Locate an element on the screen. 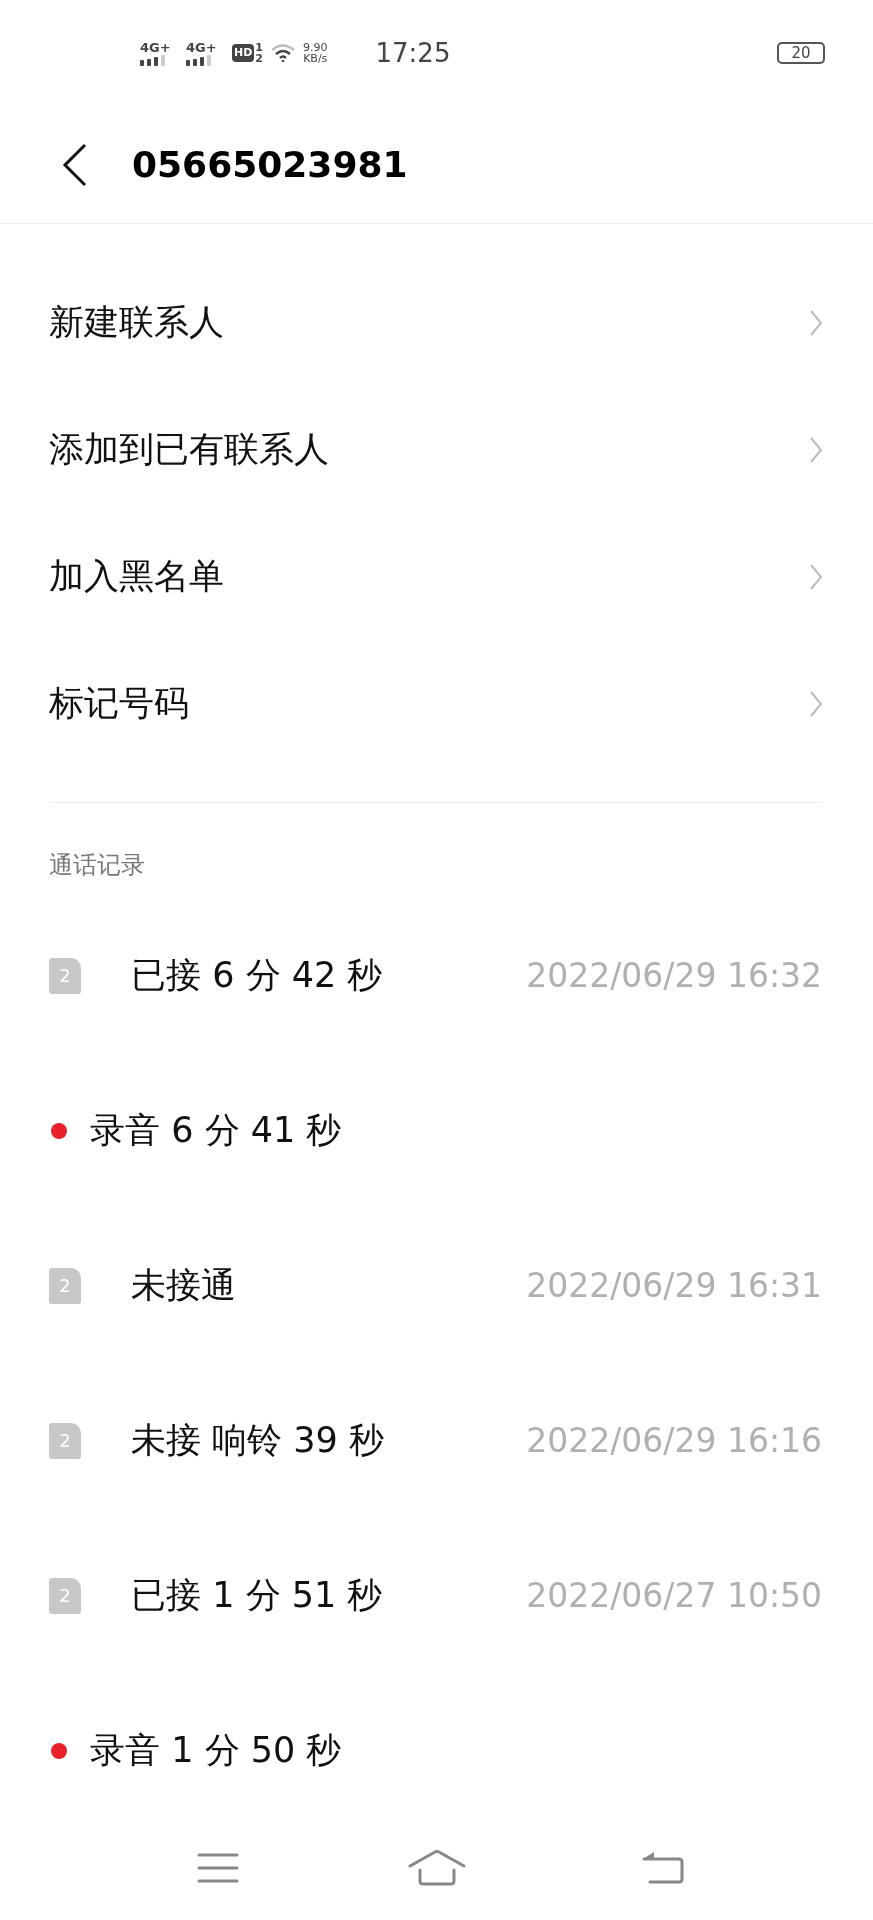 This screenshot has height=1920, width=873. back-nav-icon is located at coordinates (663, 1868).